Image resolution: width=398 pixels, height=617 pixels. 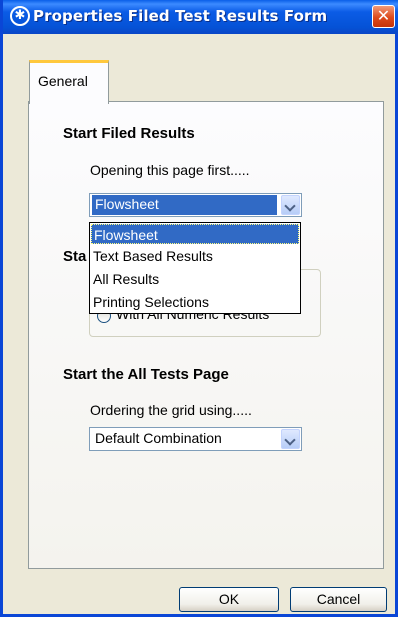 What do you see at coordinates (195, 302) in the screenshot?
I see `dropdown-option-printing-selections: Printing Selections` at bounding box center [195, 302].